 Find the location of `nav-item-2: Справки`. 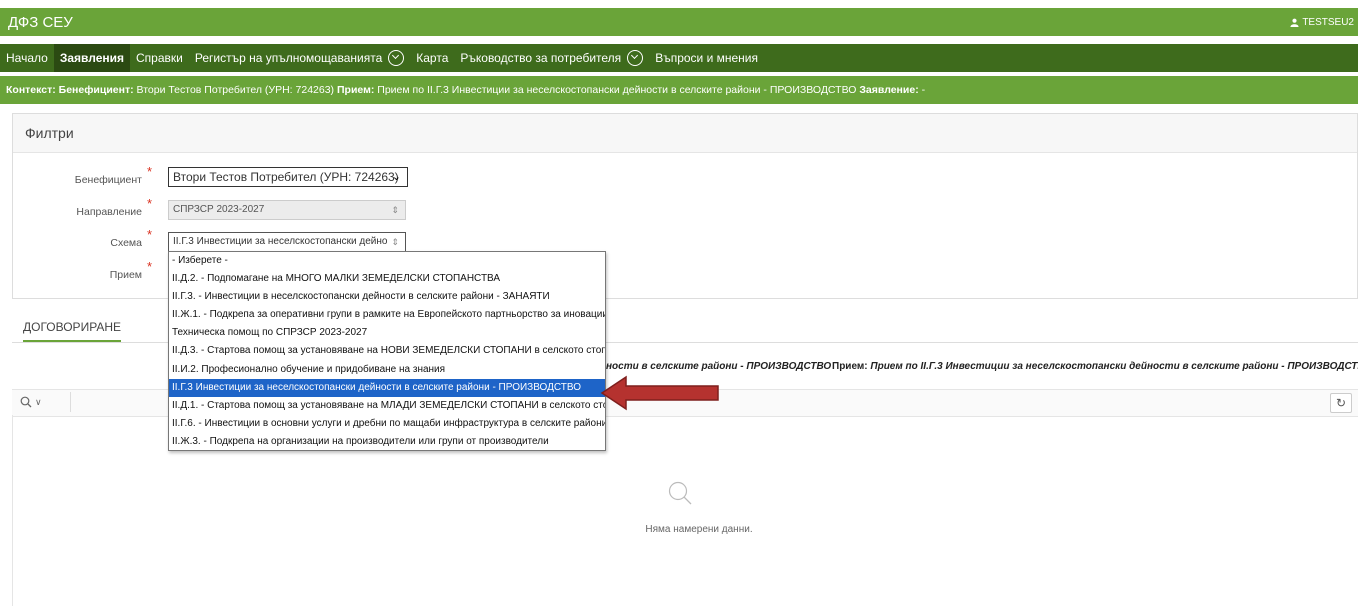

nav-item-2: Справки is located at coordinates (159, 58).